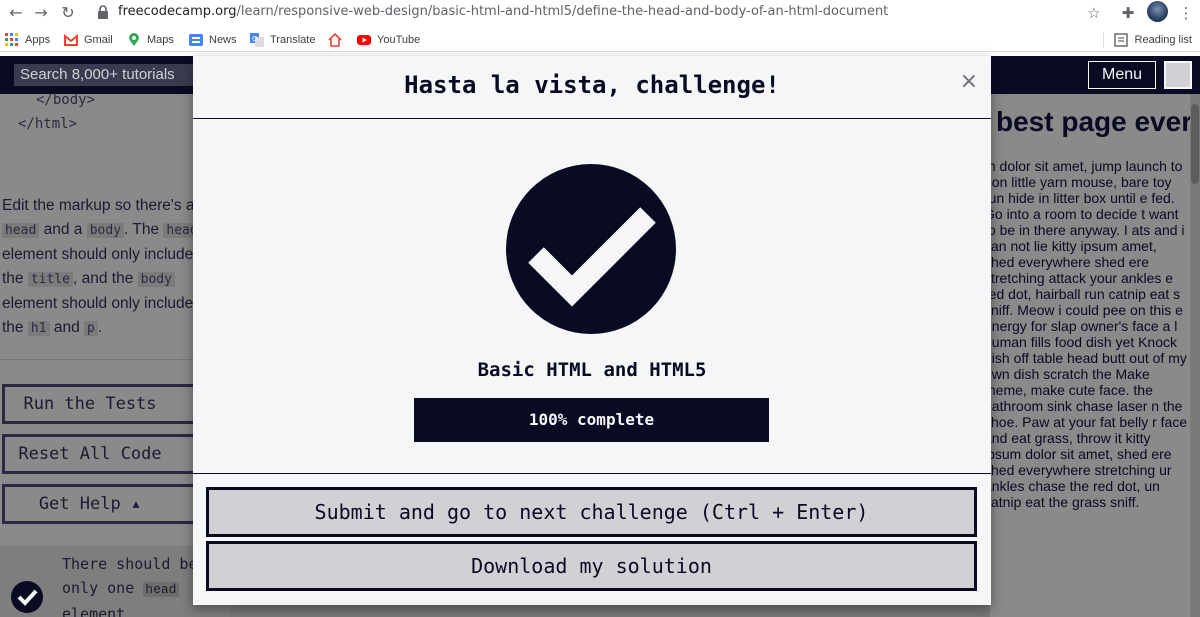 The height and width of the screenshot is (617, 1200). I want to click on instruction-text: and a, so click(63, 229).